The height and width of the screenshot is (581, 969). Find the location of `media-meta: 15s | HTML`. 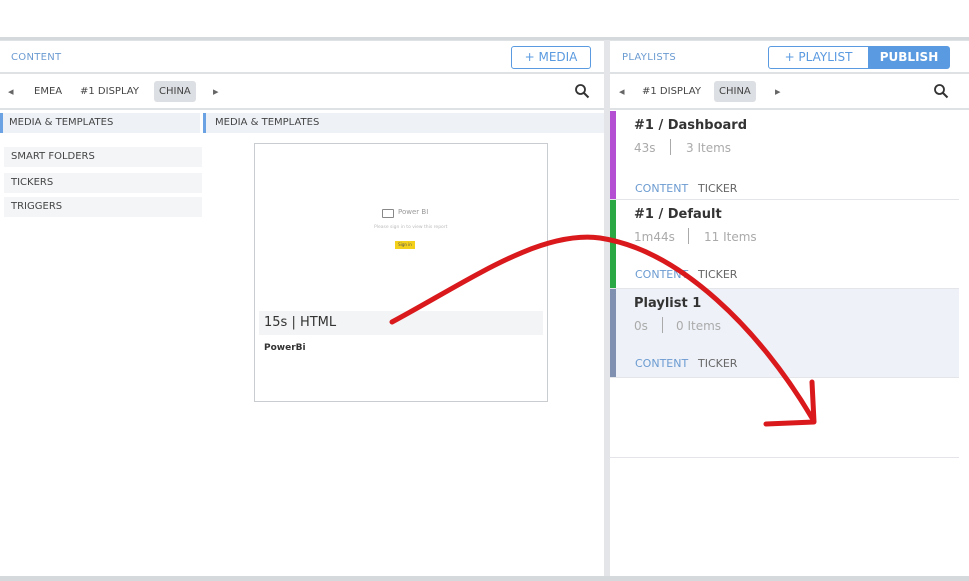

media-meta: 15s | HTML is located at coordinates (401, 323).